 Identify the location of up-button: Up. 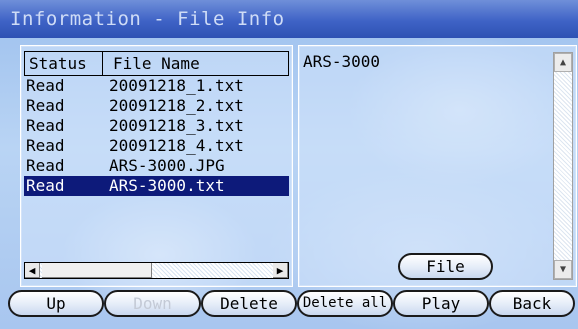
(56, 303).